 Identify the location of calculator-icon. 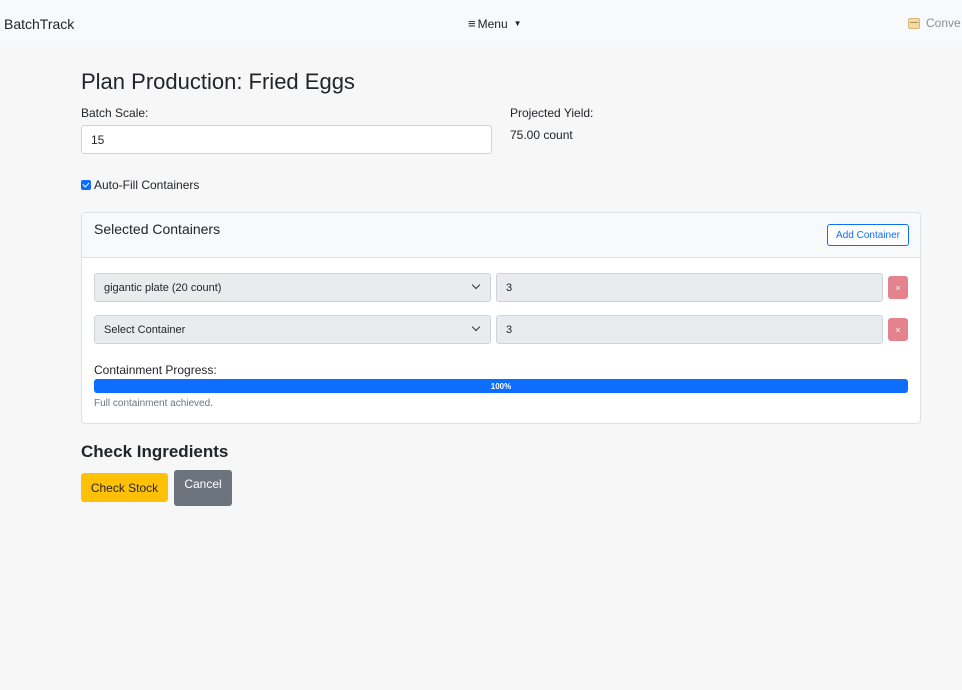
(914, 23).